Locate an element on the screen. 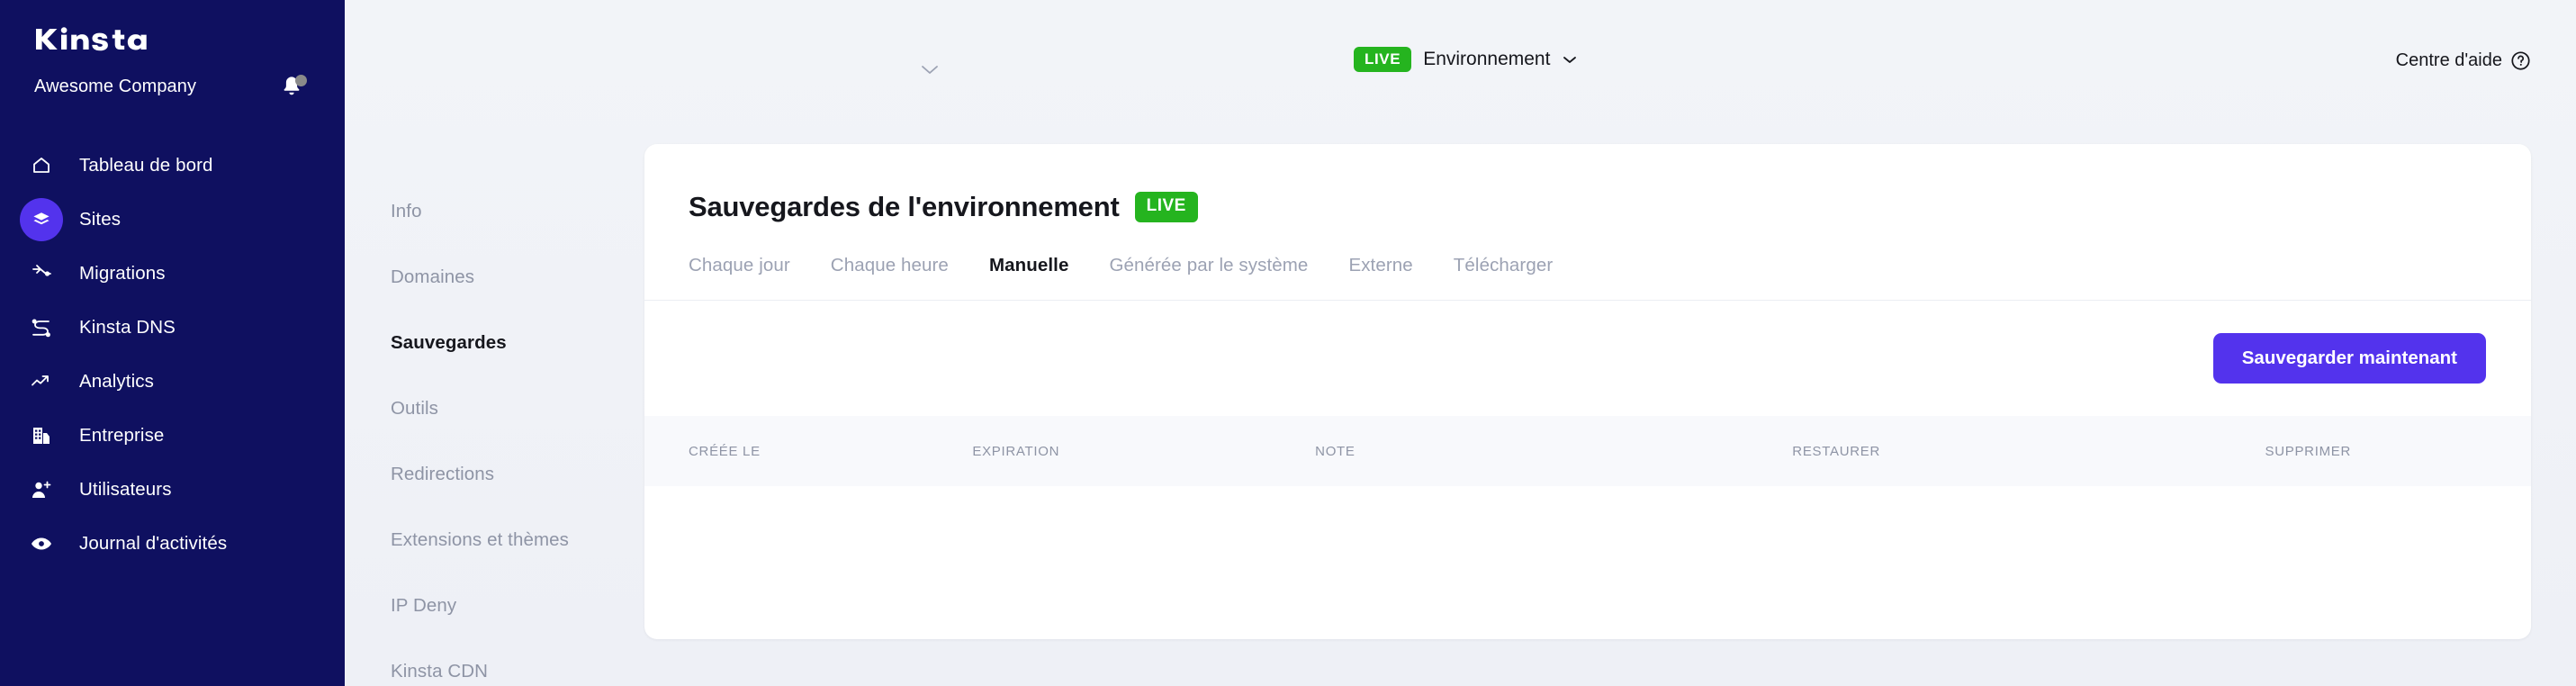 This screenshot has width=2576, height=686. environment-live-badge: LIVE is located at coordinates (1383, 59).